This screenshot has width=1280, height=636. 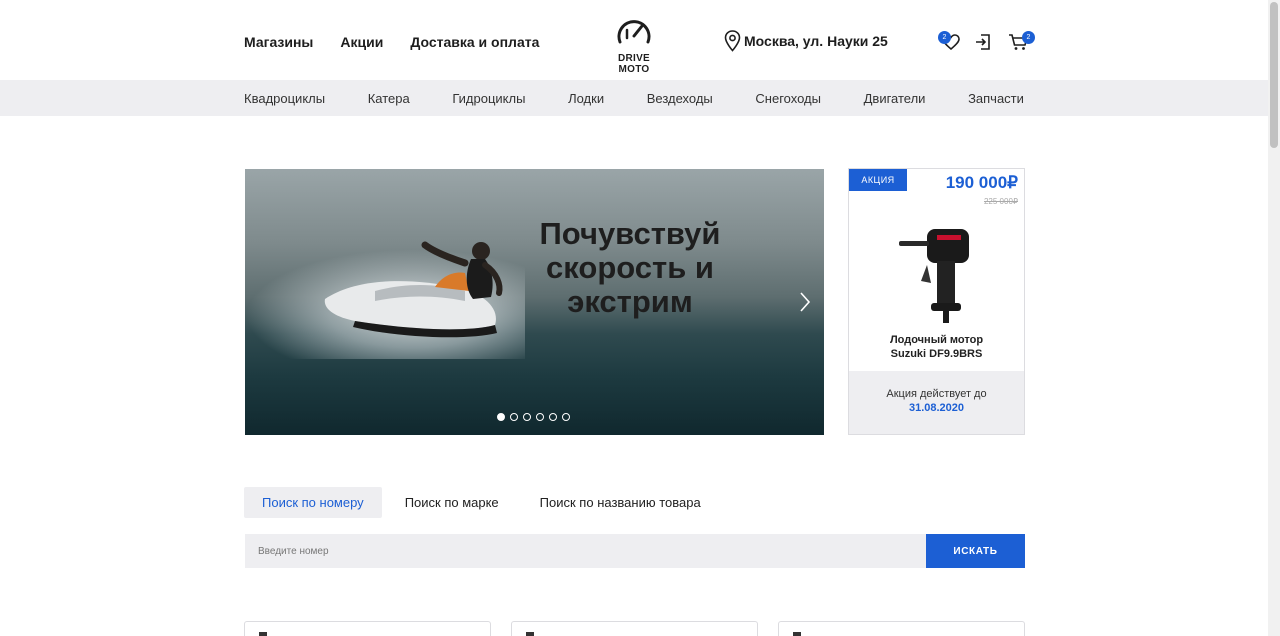 What do you see at coordinates (788, 98) in the screenshot?
I see `category-snowmobiles: Снегоходы` at bounding box center [788, 98].